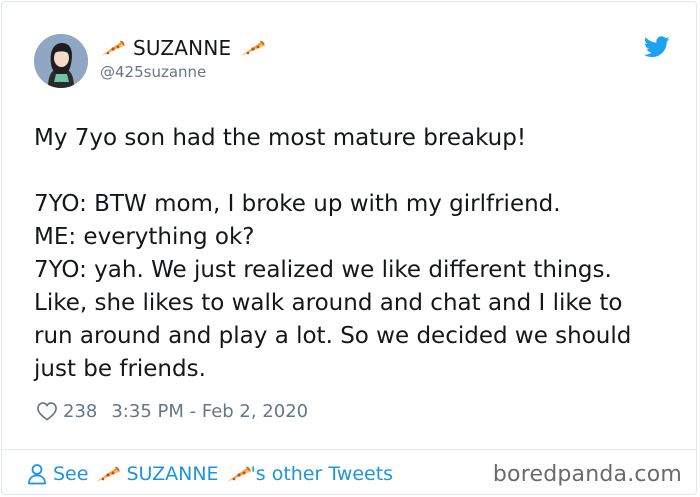 This screenshot has width=700, height=497. Describe the element at coordinates (209, 411) in the screenshot. I see `tweet-timestamp: 3:35 PM - Feb 2, 2020` at that location.